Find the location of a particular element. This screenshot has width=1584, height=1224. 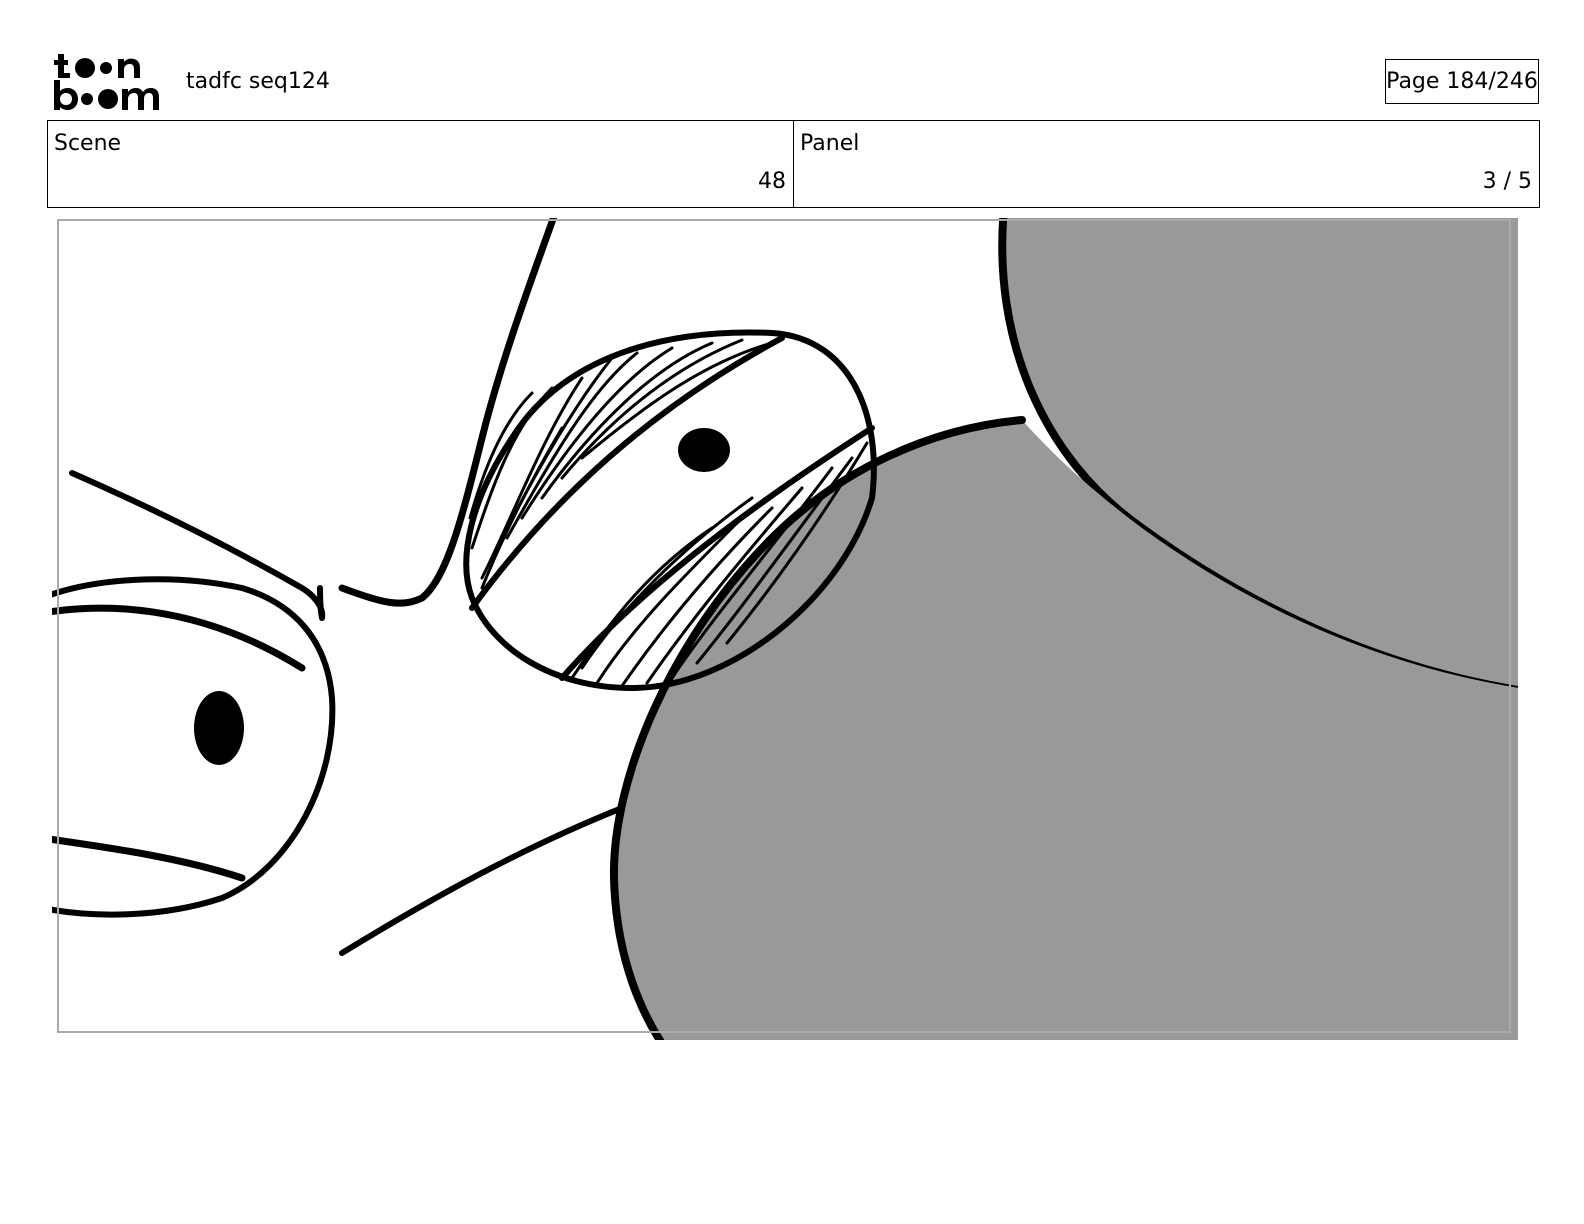

panel-label: Panel is located at coordinates (830, 143).